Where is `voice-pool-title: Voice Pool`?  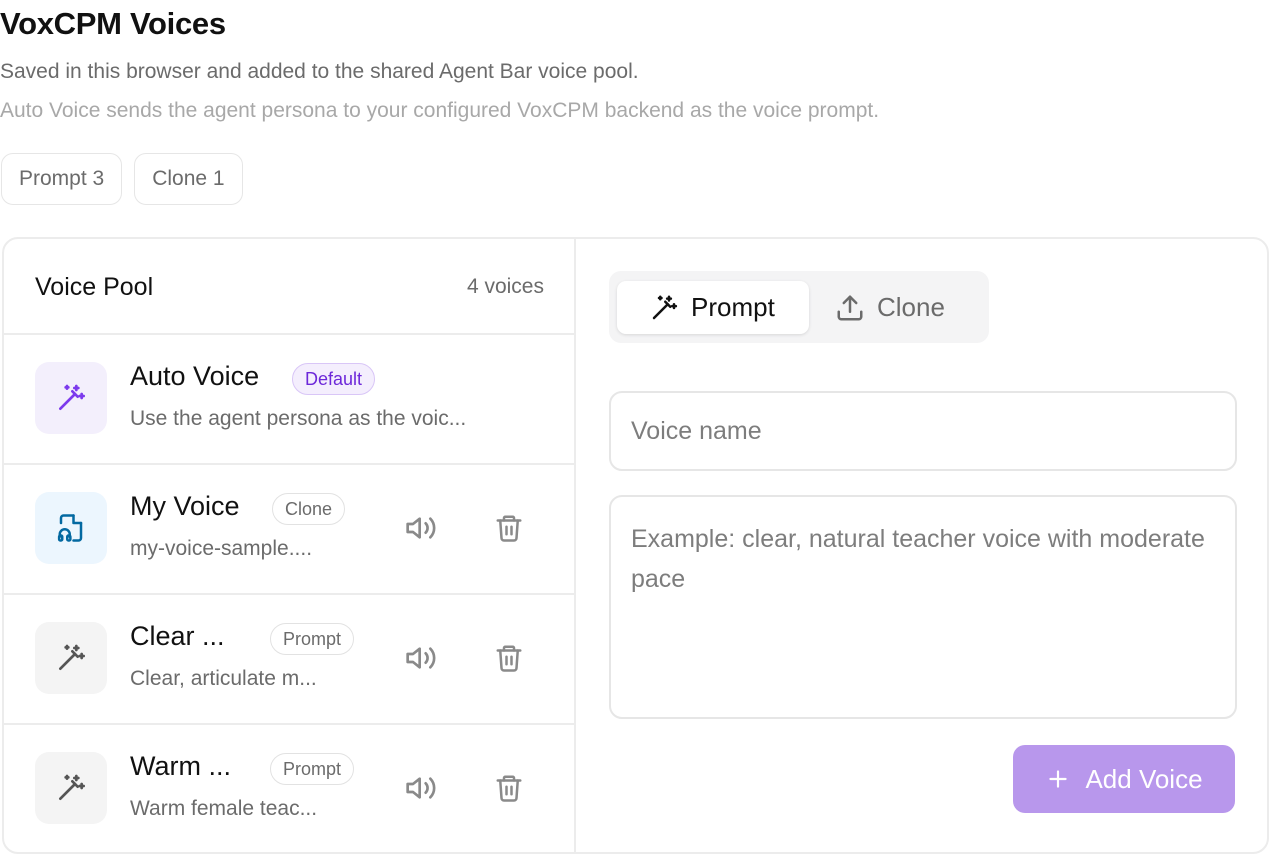
voice-pool-title: Voice Pool is located at coordinates (94, 287).